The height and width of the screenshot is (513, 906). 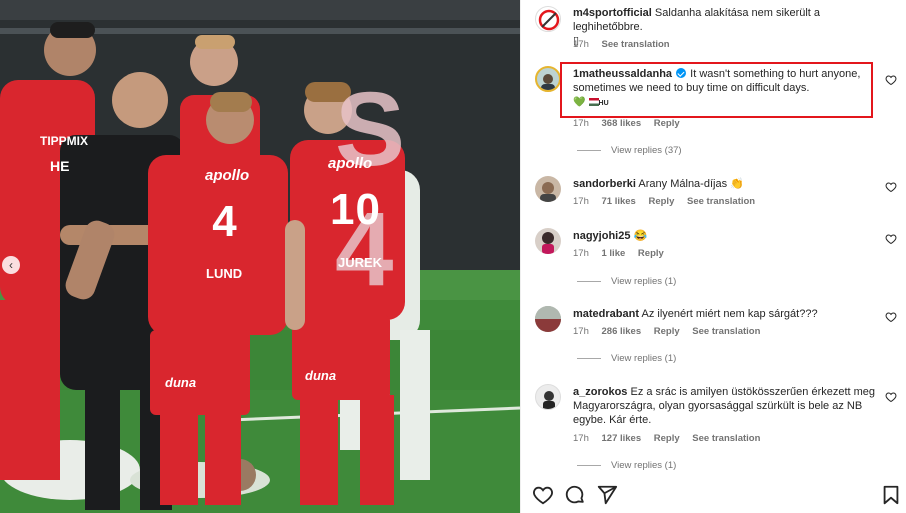 I want to click on comment-username: matedrabant, so click(x=606, y=314).